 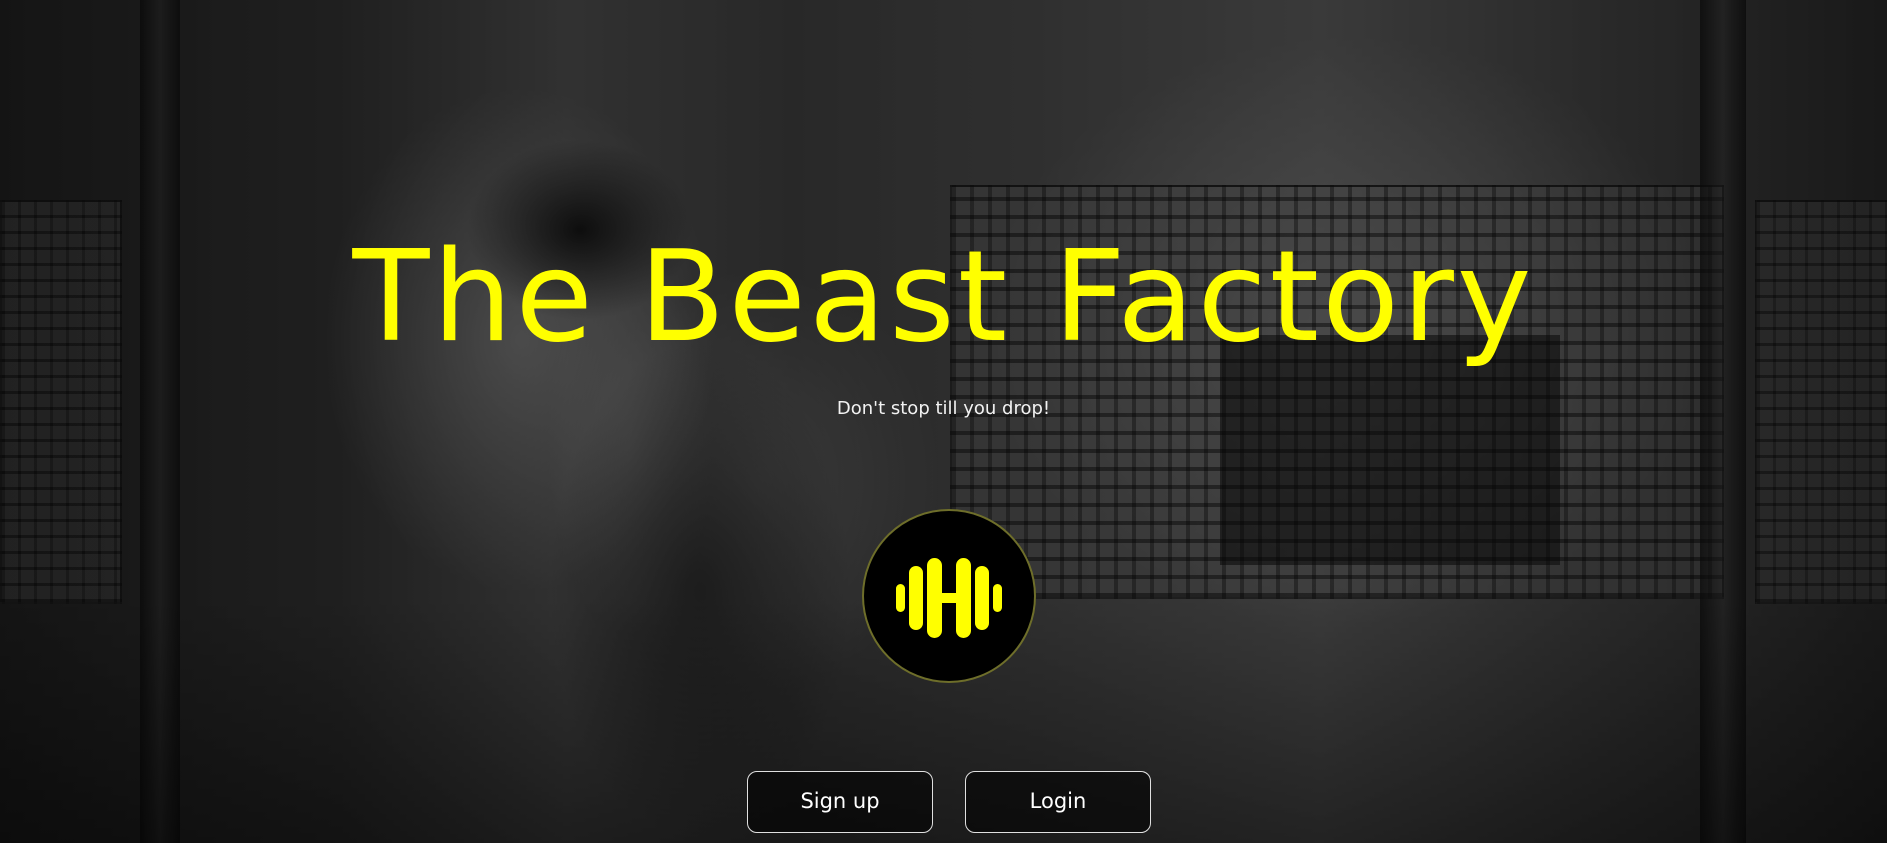 What do you see at coordinates (943, 296) in the screenshot?
I see `page-title: The Beast Factory` at bounding box center [943, 296].